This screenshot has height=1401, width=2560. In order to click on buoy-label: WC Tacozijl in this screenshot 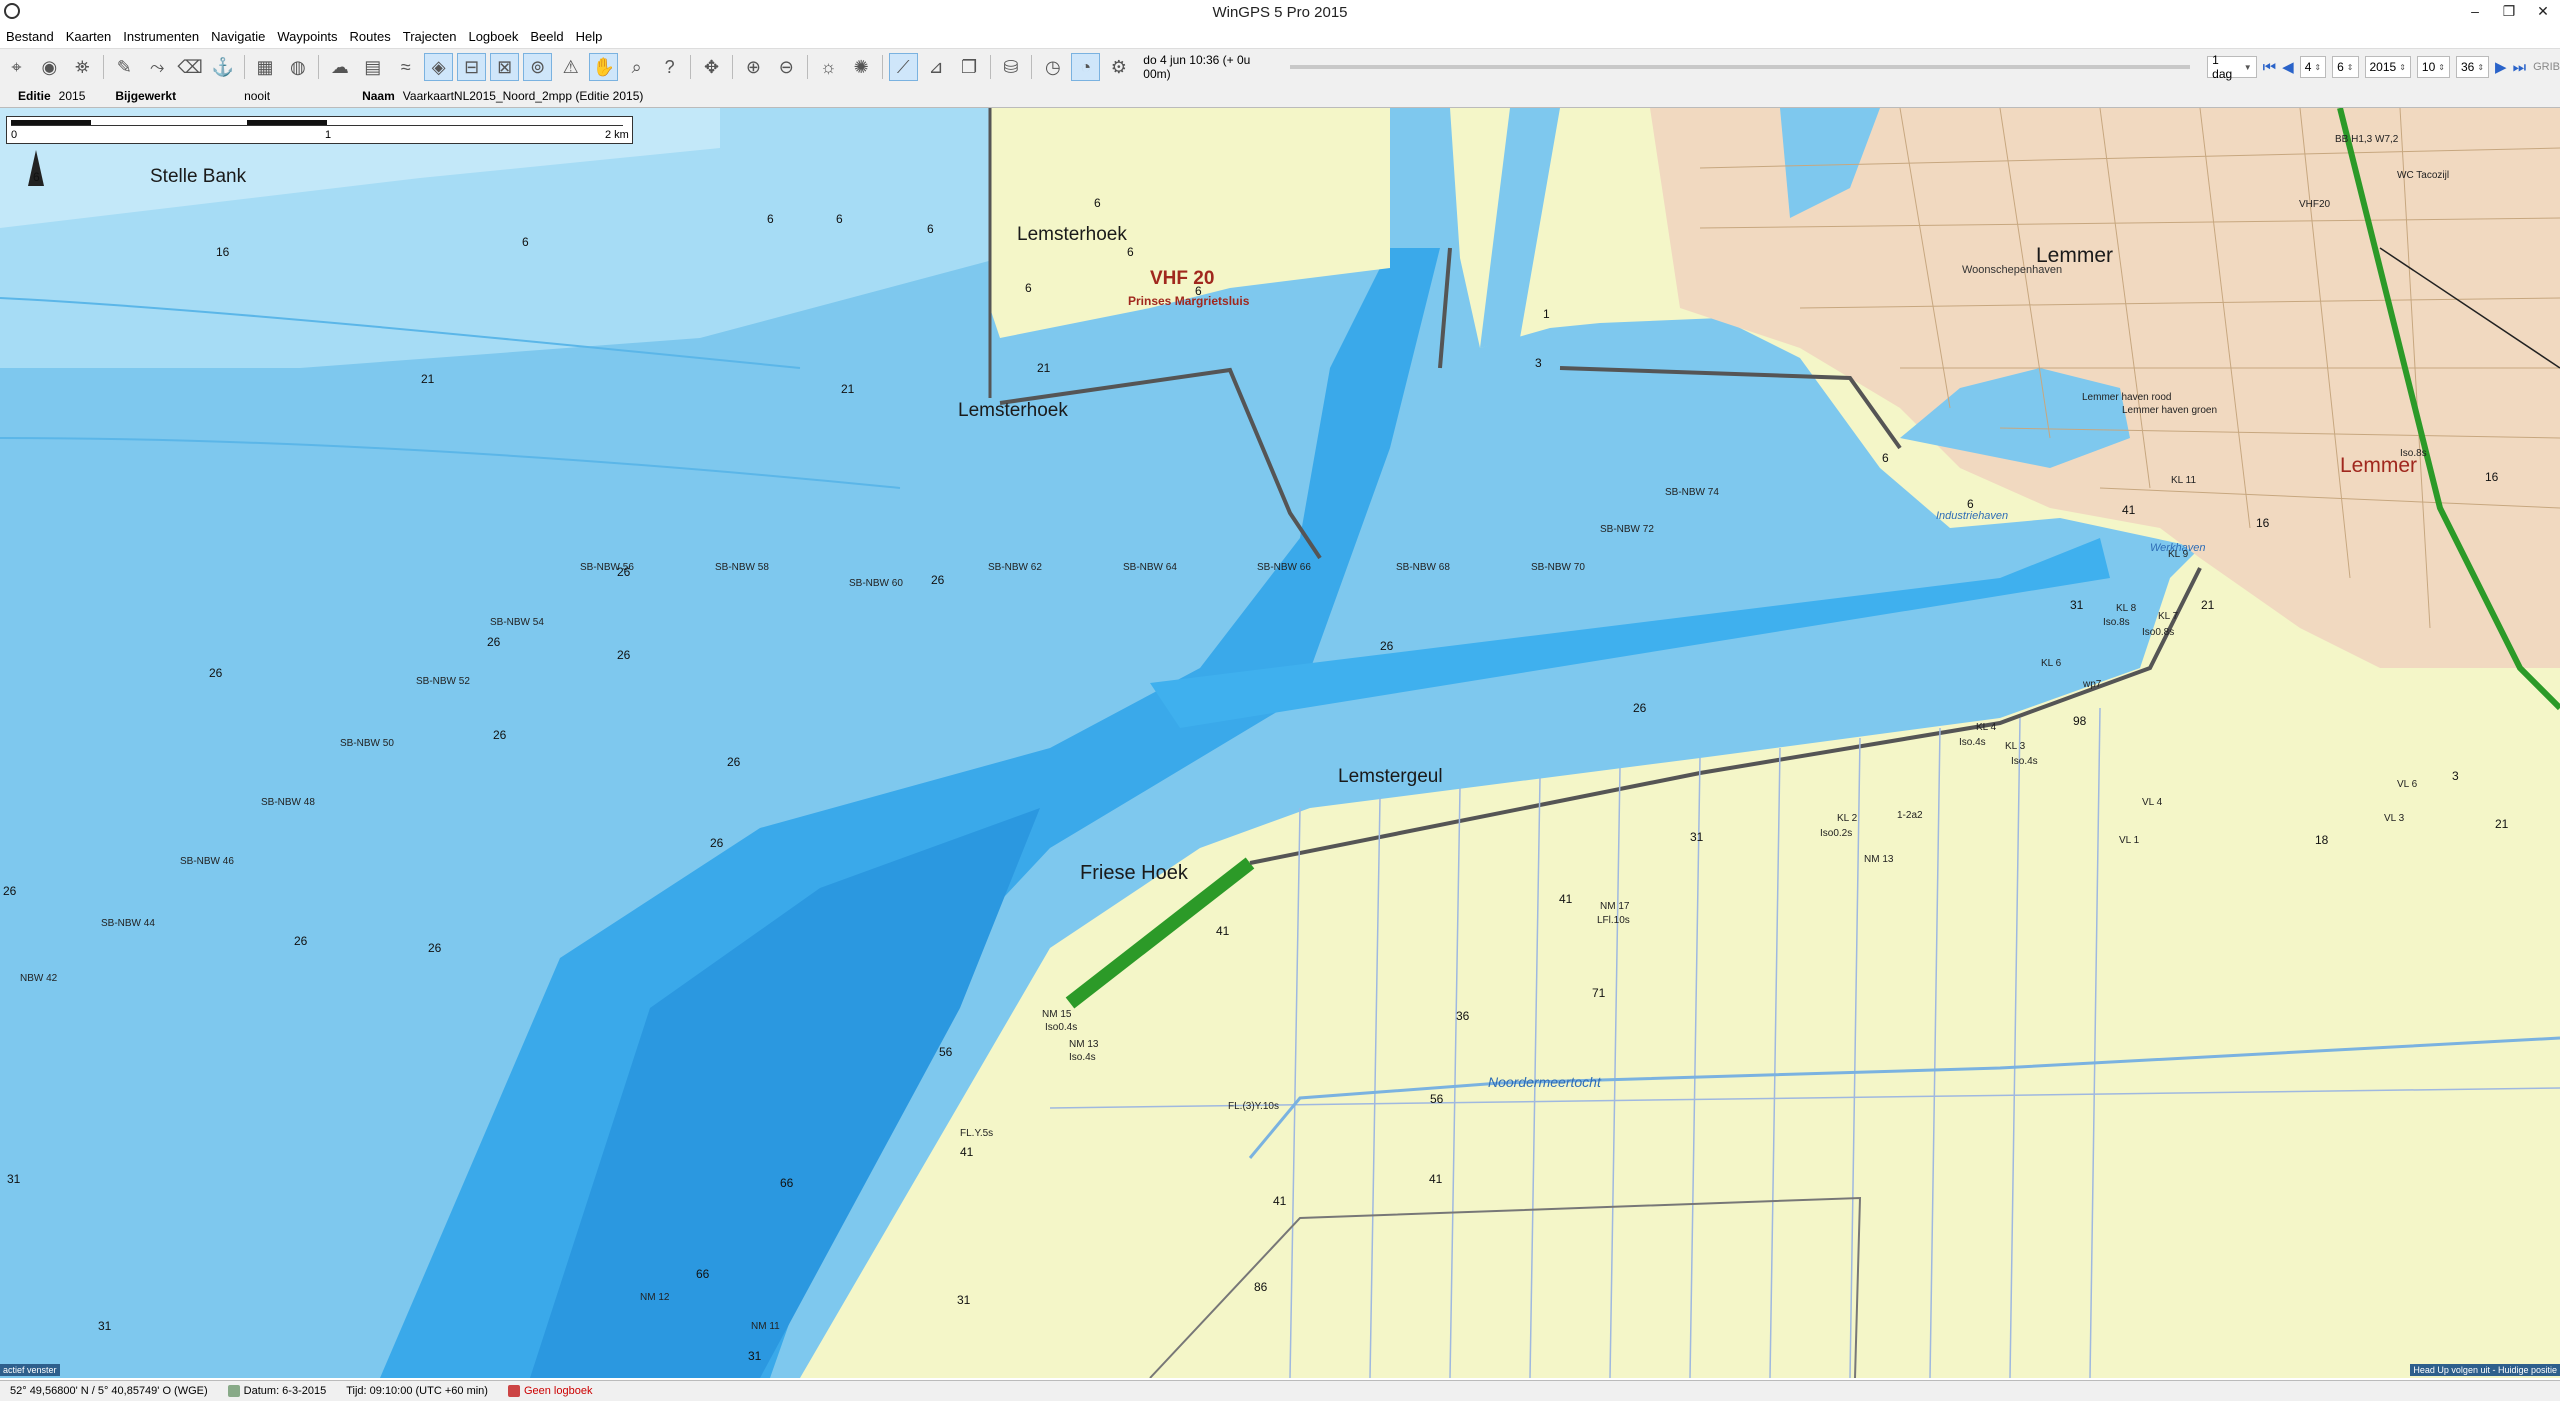, I will do `click(2423, 175)`.